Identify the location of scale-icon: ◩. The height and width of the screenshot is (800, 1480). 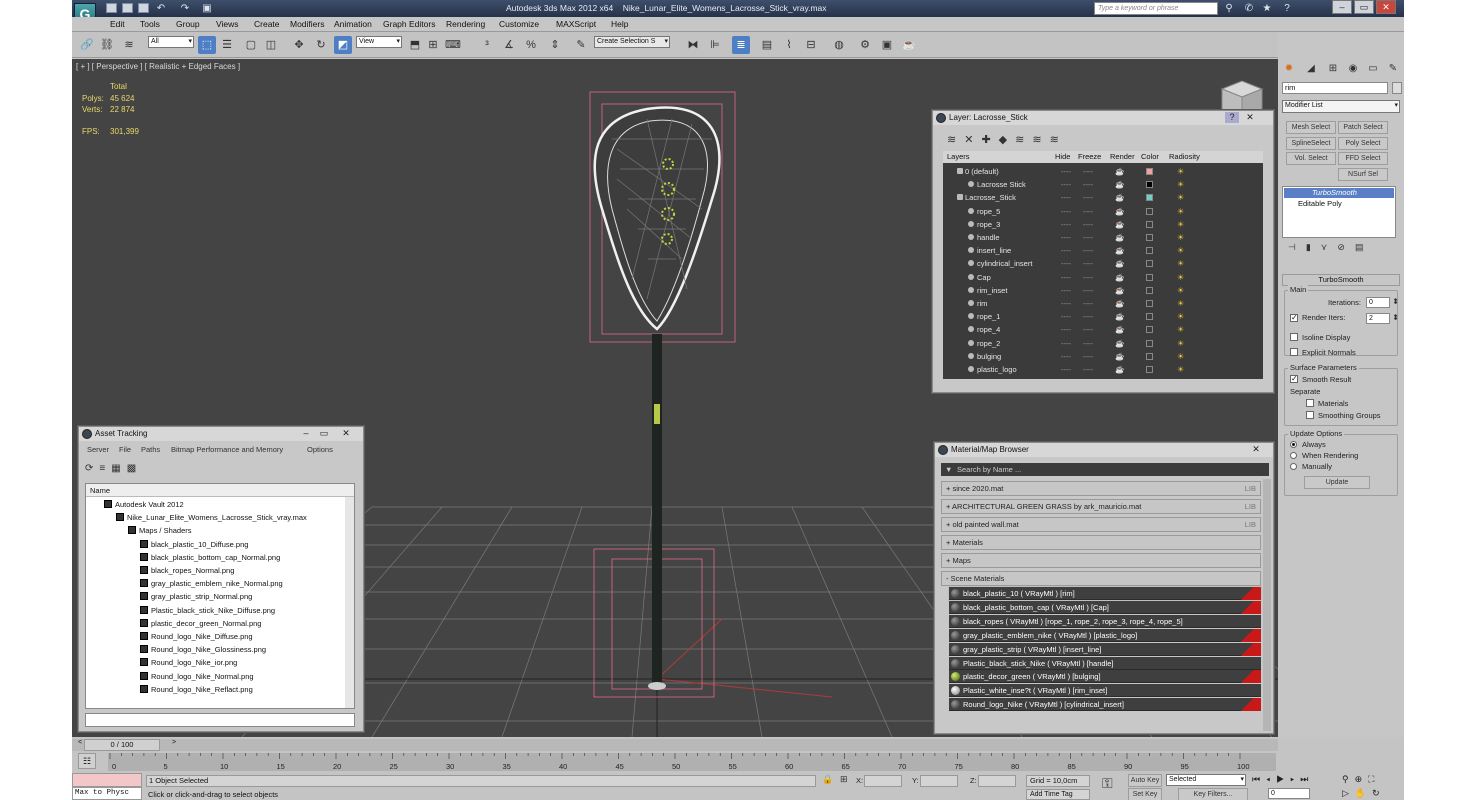
(343, 45).